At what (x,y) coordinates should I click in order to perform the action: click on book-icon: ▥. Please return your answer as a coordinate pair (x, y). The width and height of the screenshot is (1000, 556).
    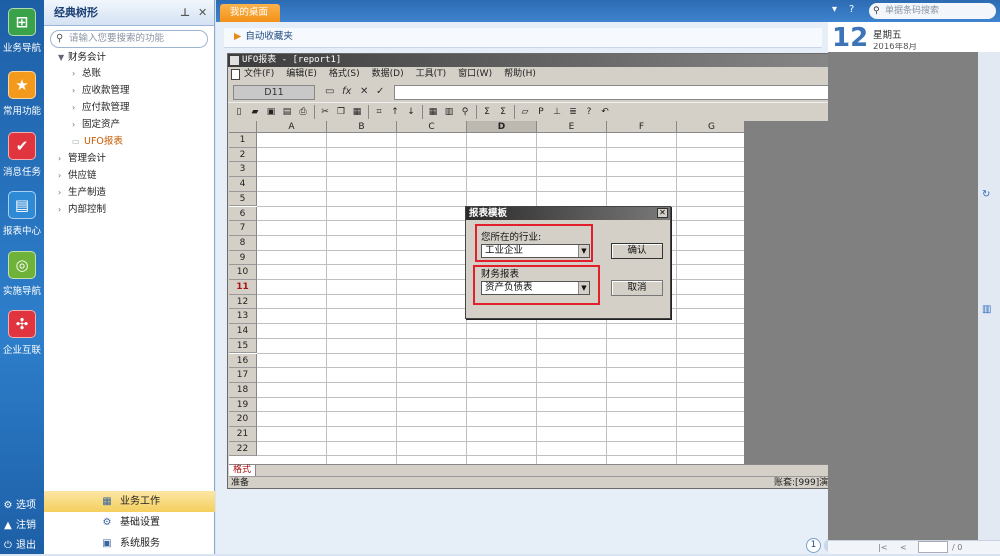
    Looking at the image, I should click on (986, 309).